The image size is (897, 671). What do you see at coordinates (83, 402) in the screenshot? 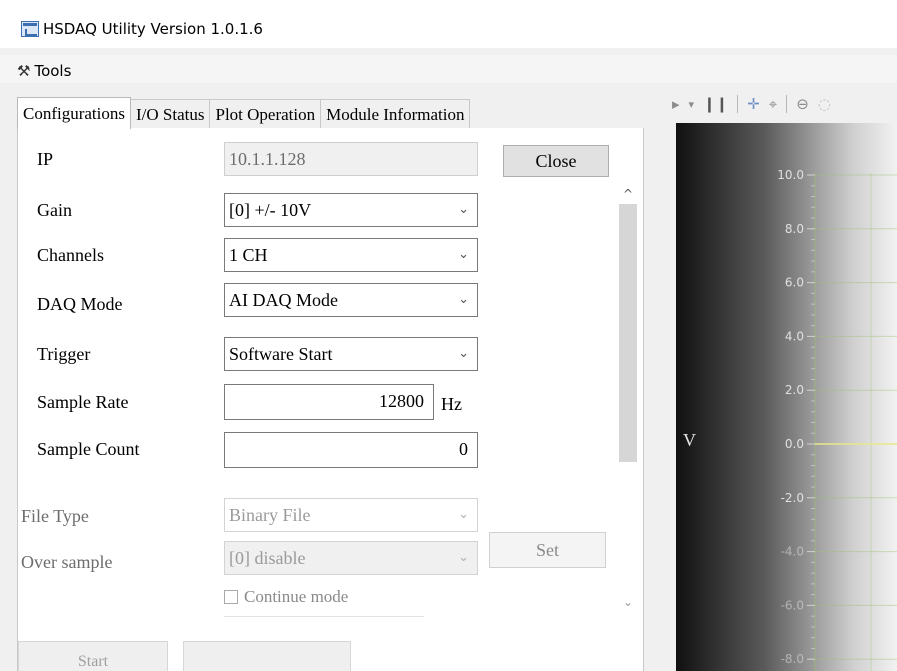
I see `sample-rate-label: Sample Rate` at bounding box center [83, 402].